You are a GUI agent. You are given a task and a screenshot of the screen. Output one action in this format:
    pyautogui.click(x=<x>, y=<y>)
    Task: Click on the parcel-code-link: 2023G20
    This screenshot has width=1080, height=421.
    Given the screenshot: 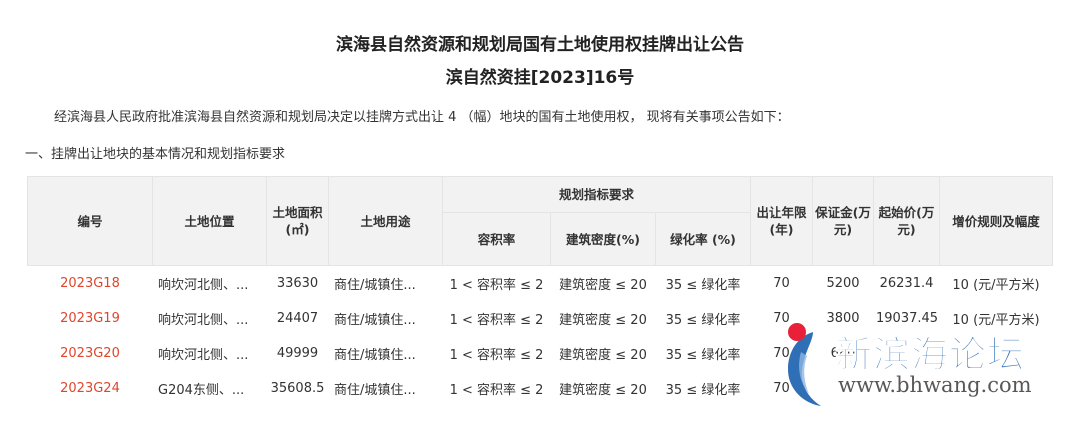 What is the action you would take?
    pyautogui.click(x=90, y=353)
    